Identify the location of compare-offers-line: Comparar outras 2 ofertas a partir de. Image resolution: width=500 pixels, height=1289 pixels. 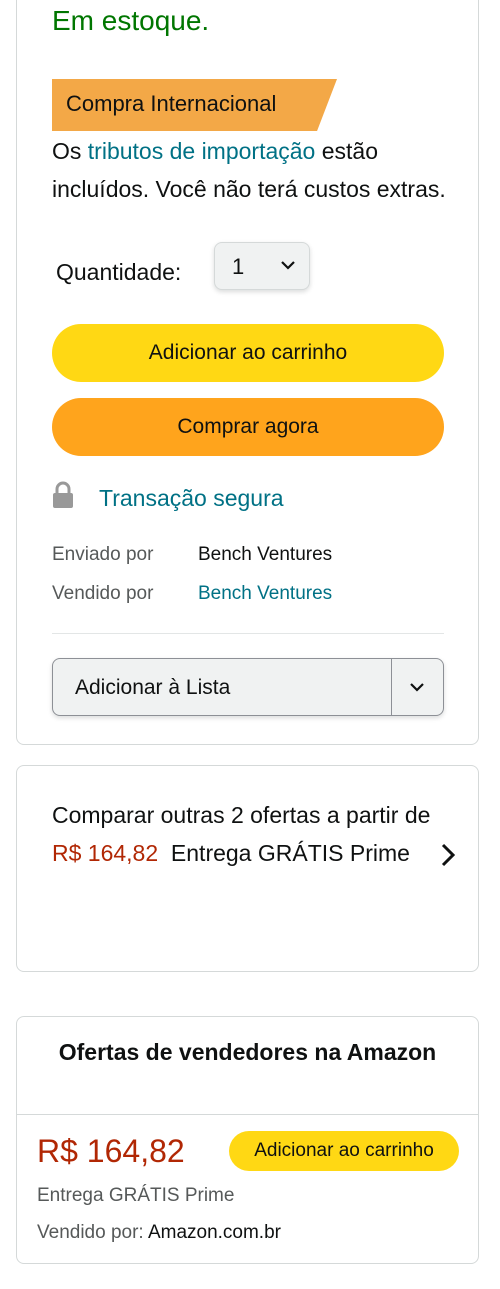
(241, 815).